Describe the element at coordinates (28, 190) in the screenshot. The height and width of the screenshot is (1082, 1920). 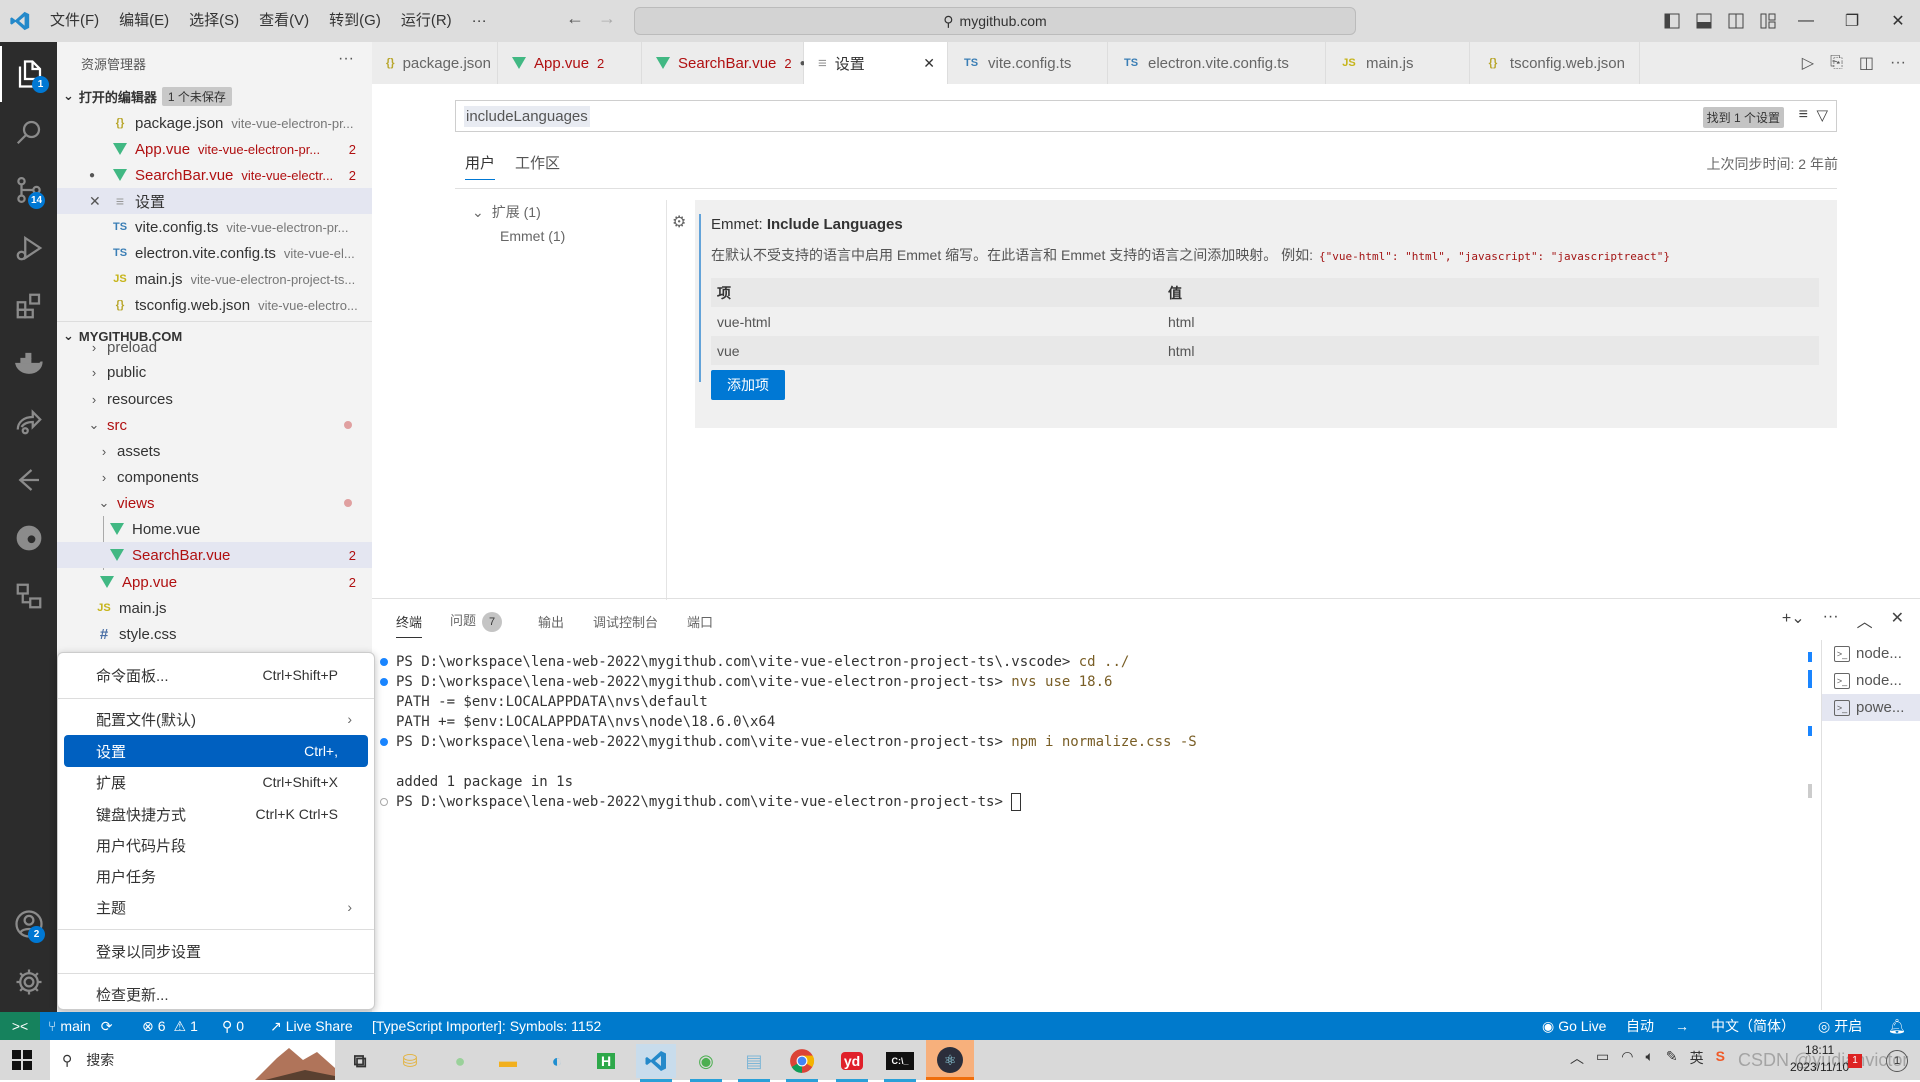
I see `source-control-icon: 14` at that location.